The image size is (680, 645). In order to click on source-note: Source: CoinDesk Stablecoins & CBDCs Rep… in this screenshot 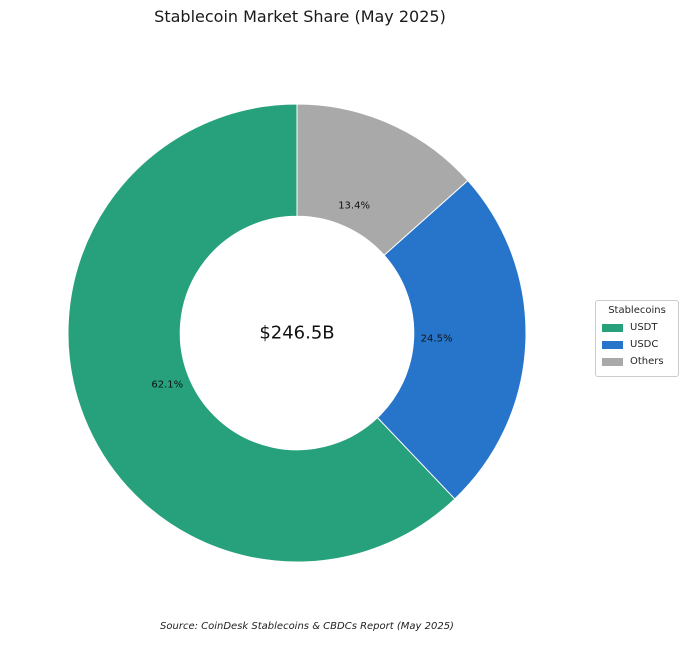, I will do `click(307, 626)`.